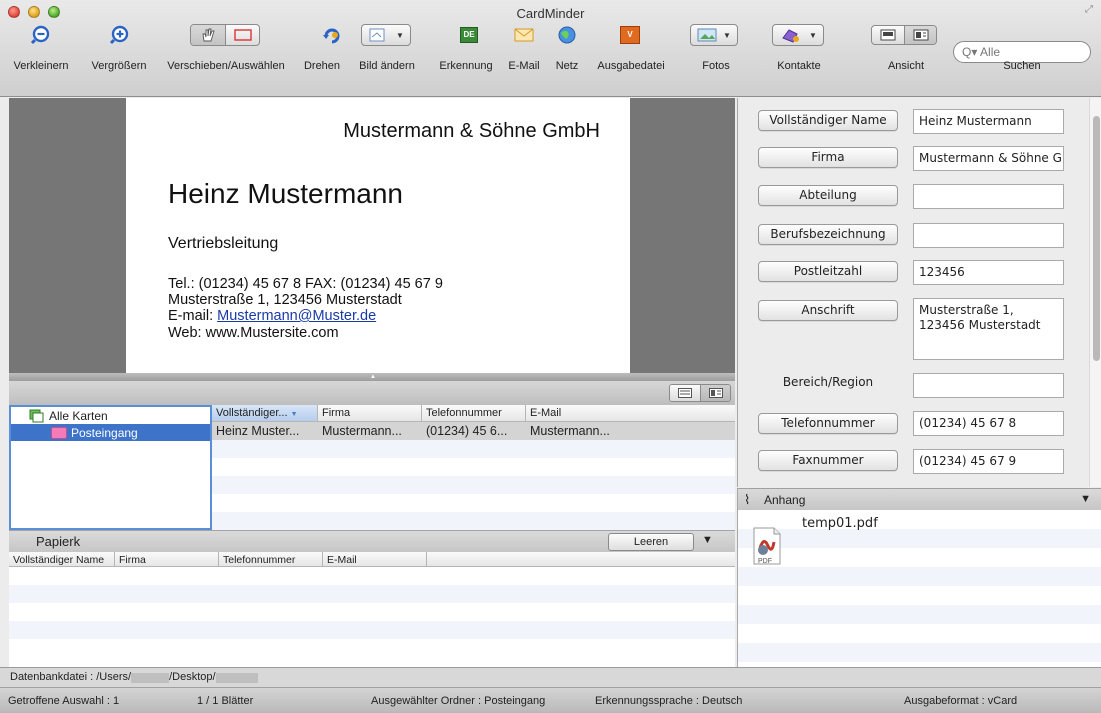 This screenshot has width=1101, height=713. Describe the element at coordinates (790, 36) in the screenshot. I see `contacts-icon` at that location.